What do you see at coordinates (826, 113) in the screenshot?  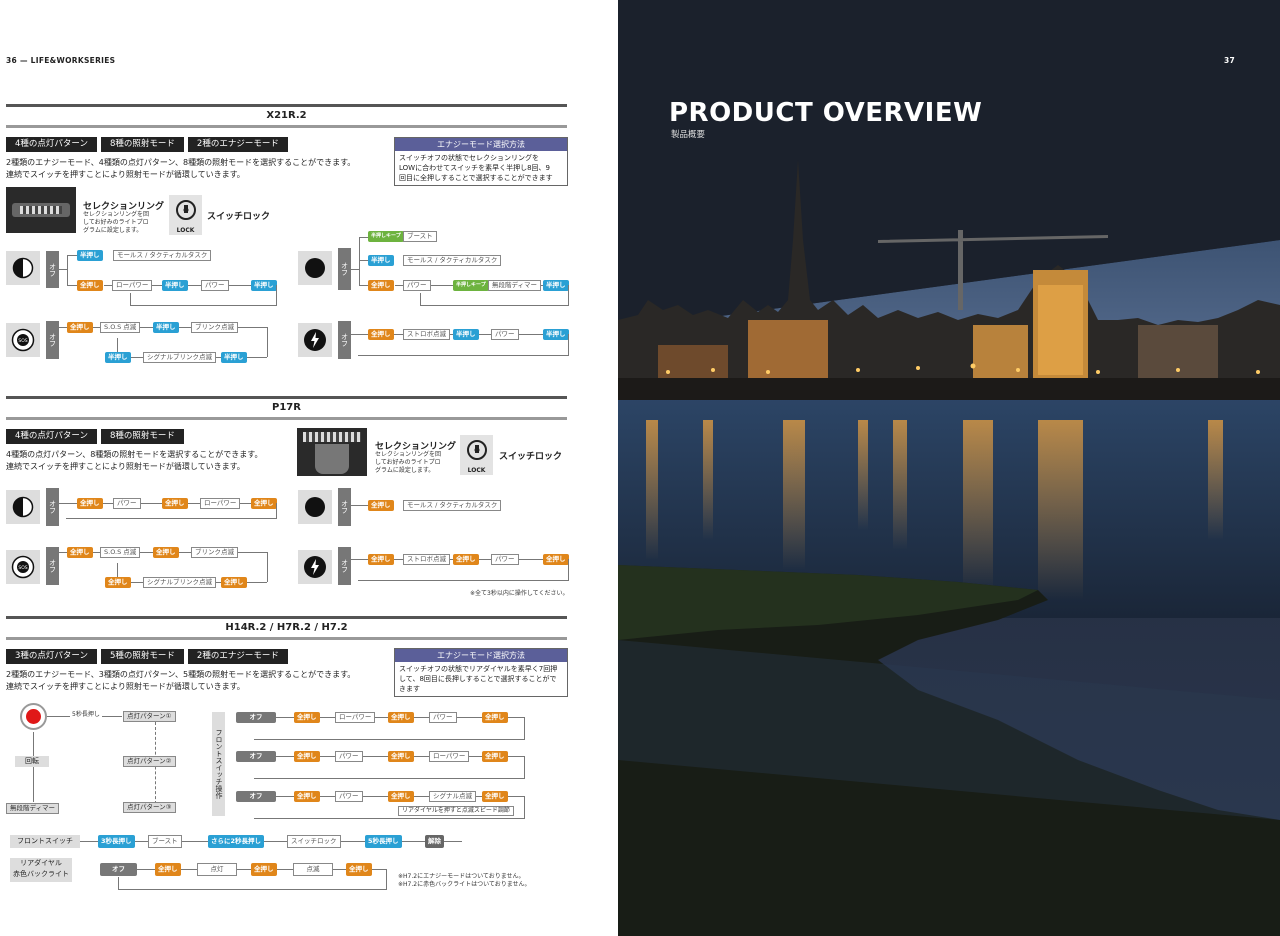 I see `page-title: PRODUCT OVERVIEW` at bounding box center [826, 113].